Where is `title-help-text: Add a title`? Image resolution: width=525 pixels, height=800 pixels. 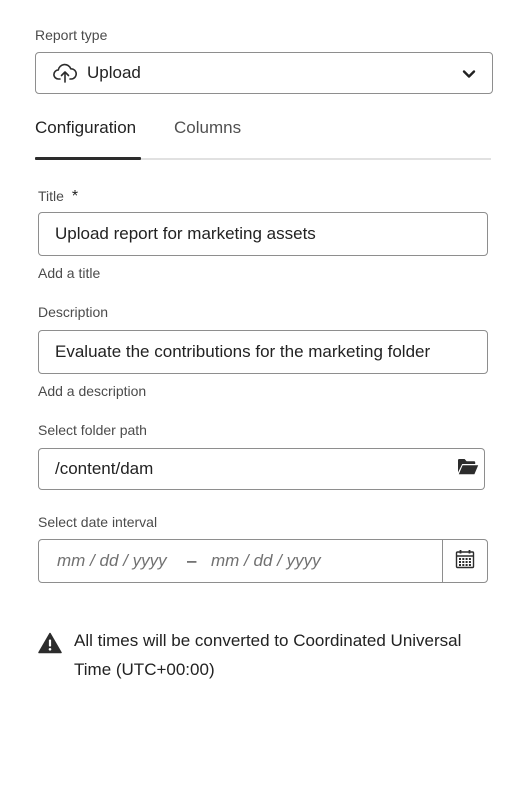
title-help-text: Add a title is located at coordinates (69, 273).